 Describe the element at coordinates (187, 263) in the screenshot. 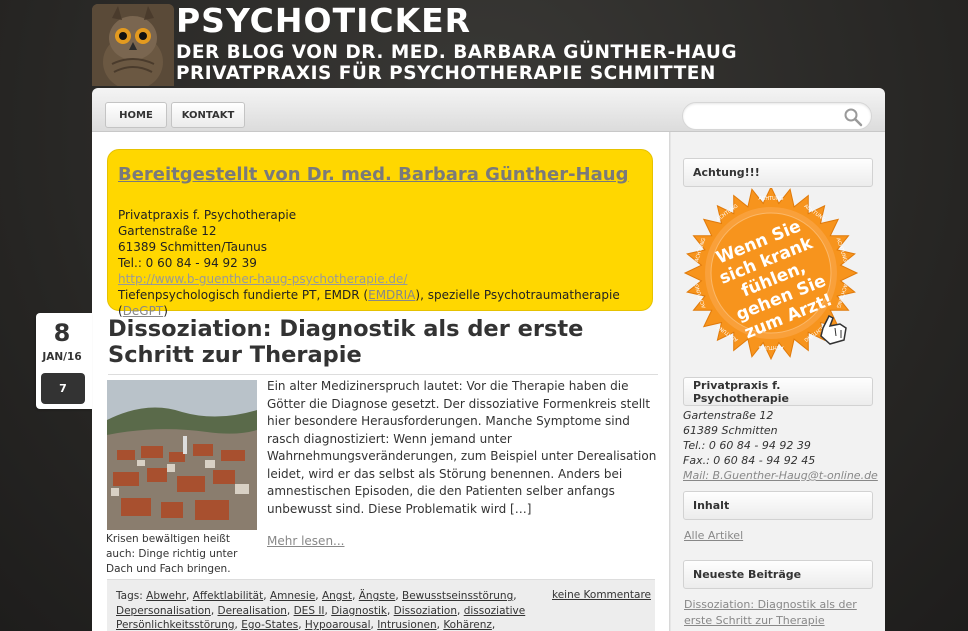

I see `notice-line: Tel.: 0 60 84 - 94 92 39` at that location.